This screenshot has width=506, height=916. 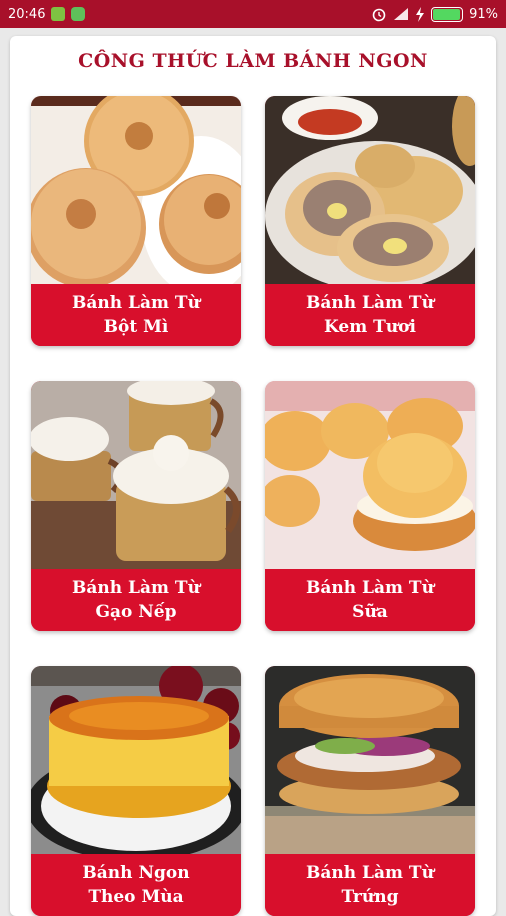 What do you see at coordinates (253, 14) in the screenshot?
I see `status-bar: 20:46 91%` at bounding box center [253, 14].